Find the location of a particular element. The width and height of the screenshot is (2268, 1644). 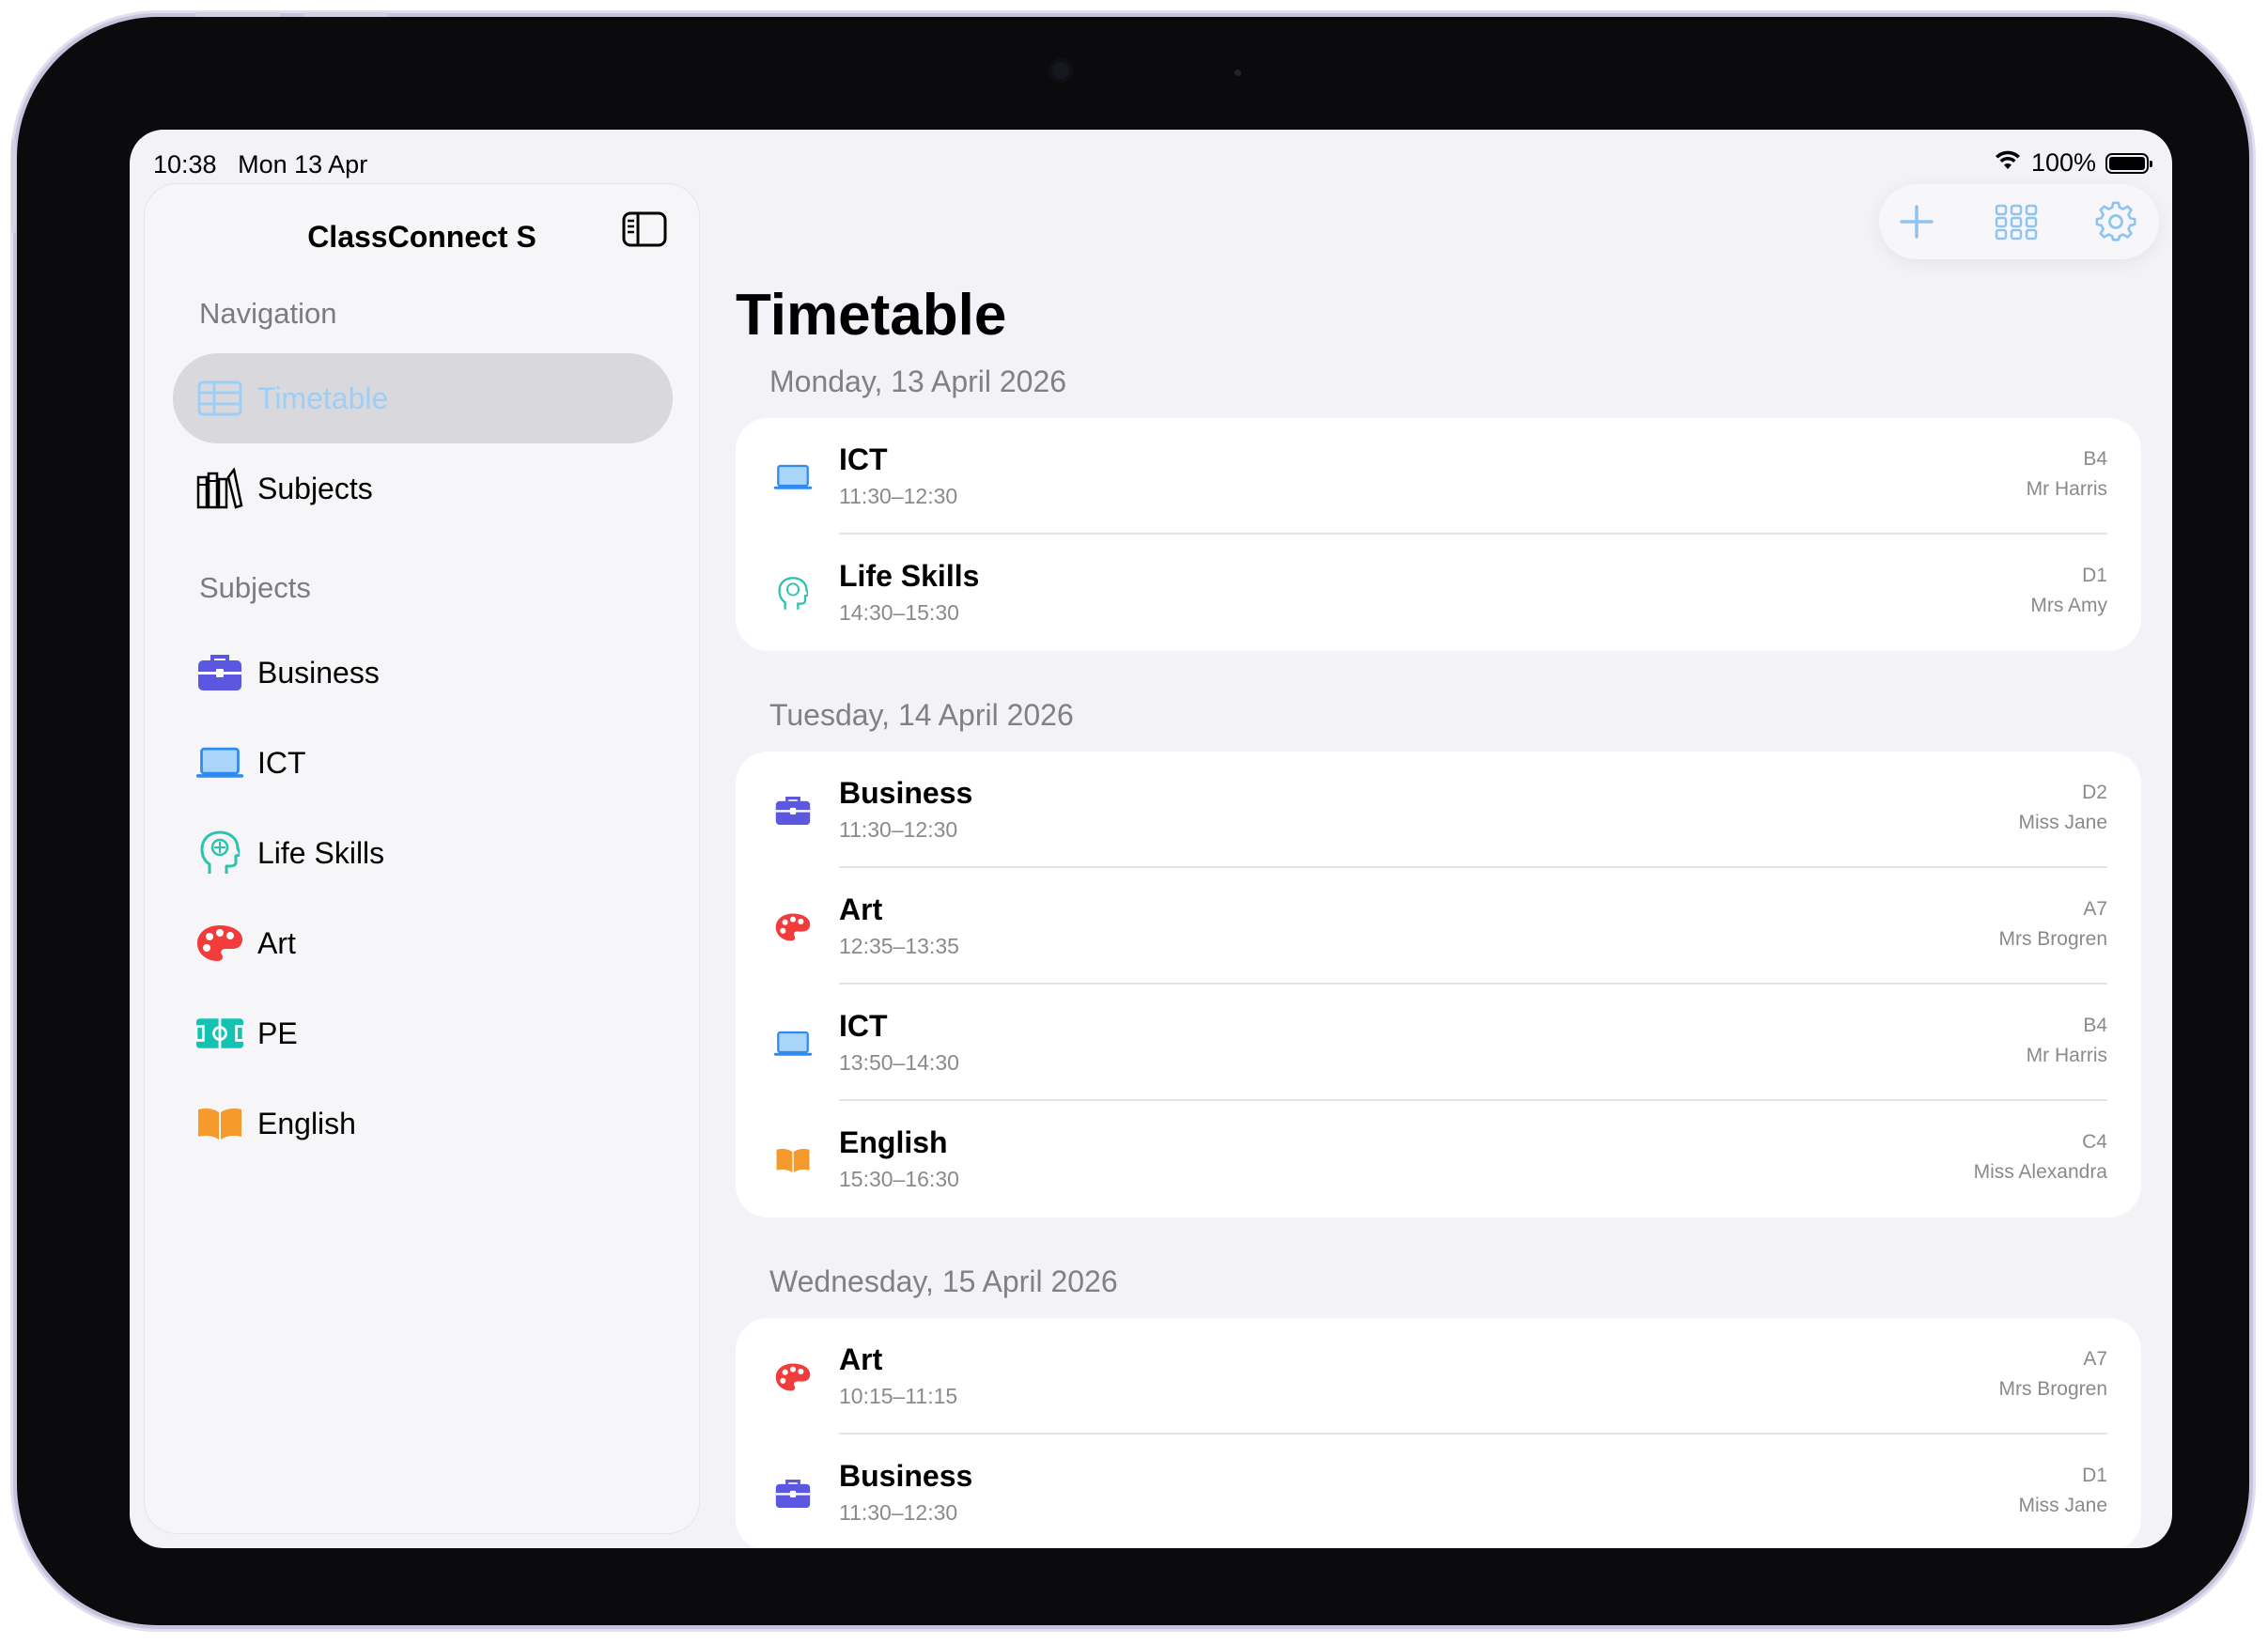

battery-percent: 100% is located at coordinates (2063, 162).